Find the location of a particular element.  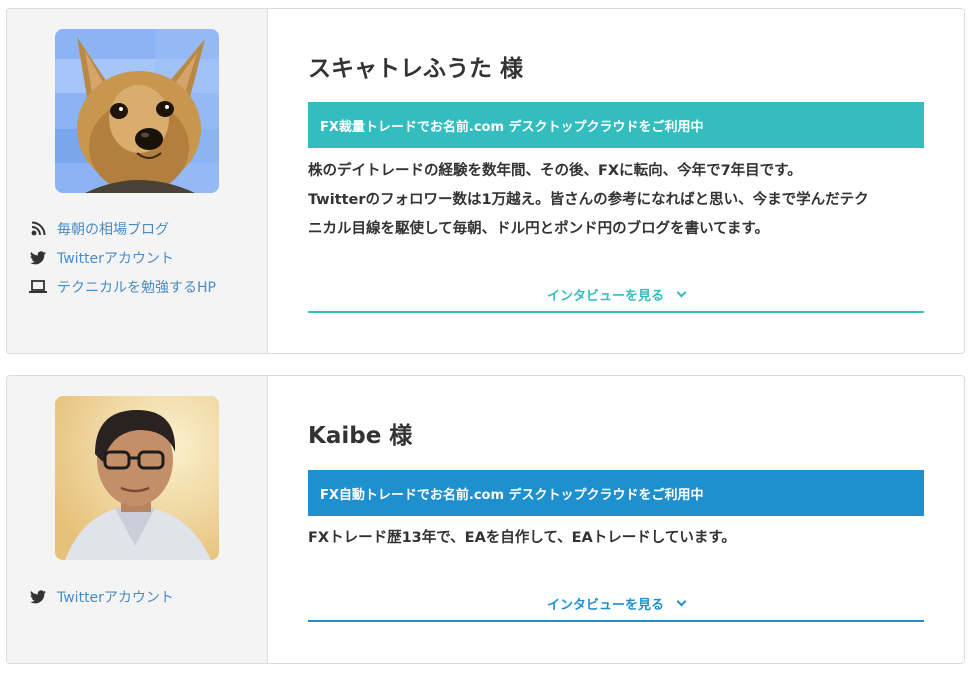

blog-link: 毎朝の相場ブログ is located at coordinates (113, 229).